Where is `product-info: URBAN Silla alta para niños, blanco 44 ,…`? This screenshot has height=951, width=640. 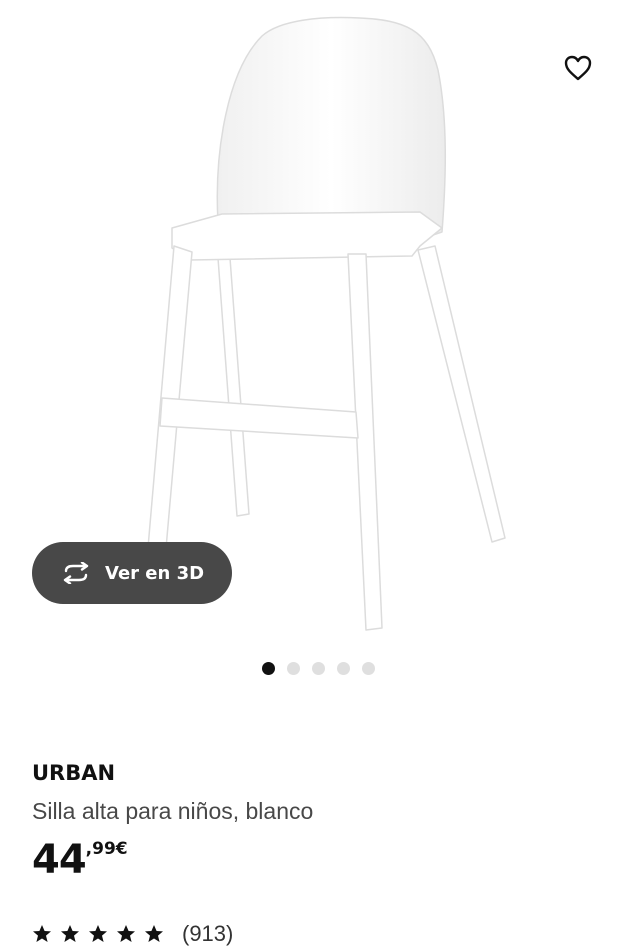
product-info: URBAN Silla alta para niños, blanco 44 ,… is located at coordinates (320, 821).